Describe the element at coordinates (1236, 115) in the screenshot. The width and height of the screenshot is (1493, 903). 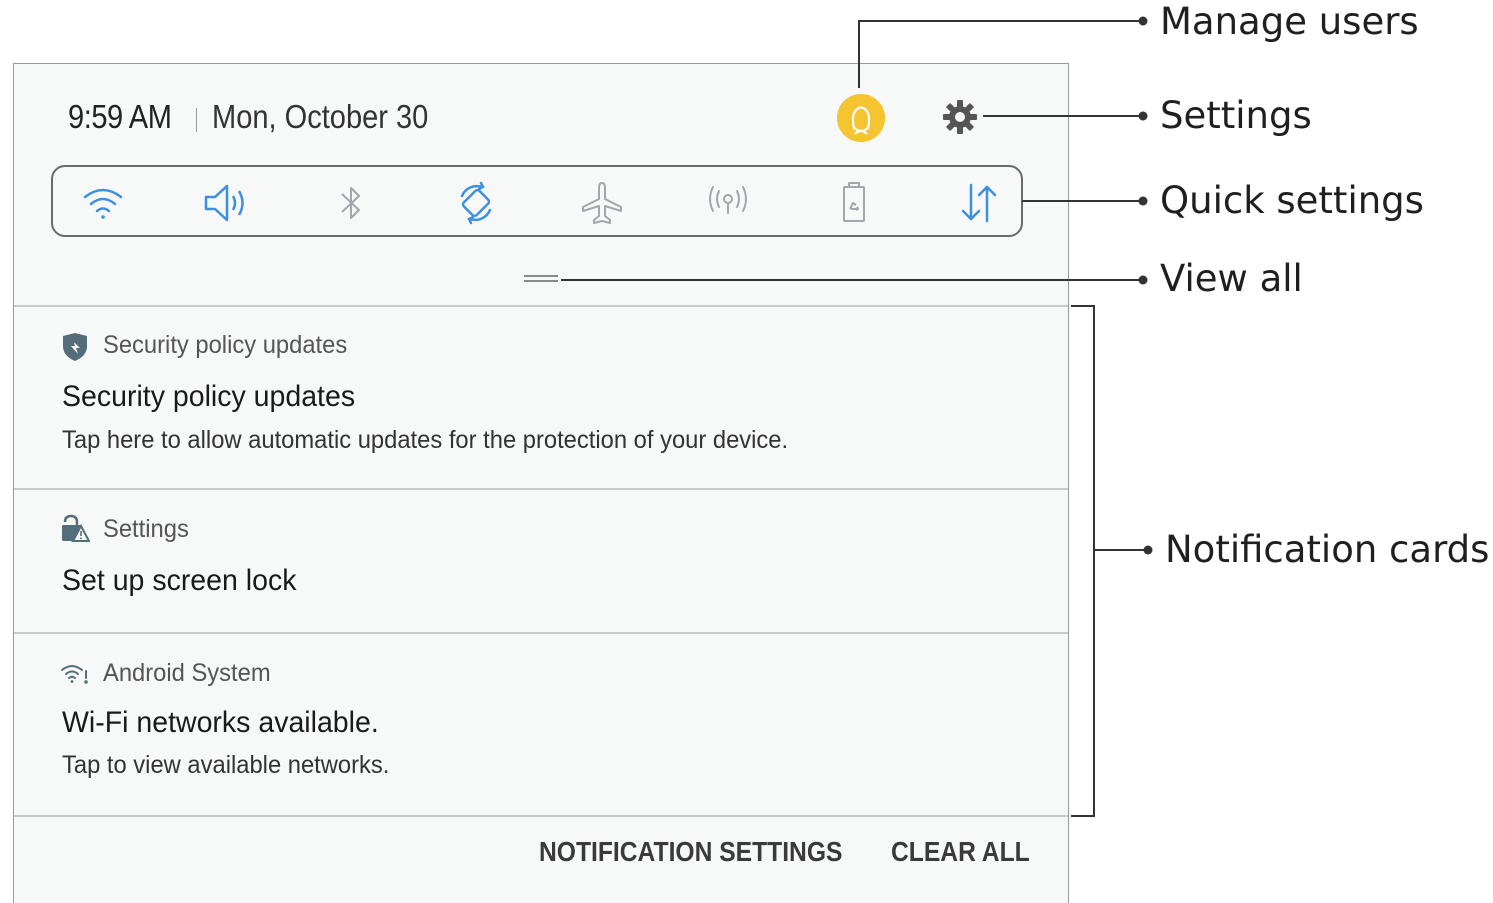
I see `callout-settings: Settings` at that location.